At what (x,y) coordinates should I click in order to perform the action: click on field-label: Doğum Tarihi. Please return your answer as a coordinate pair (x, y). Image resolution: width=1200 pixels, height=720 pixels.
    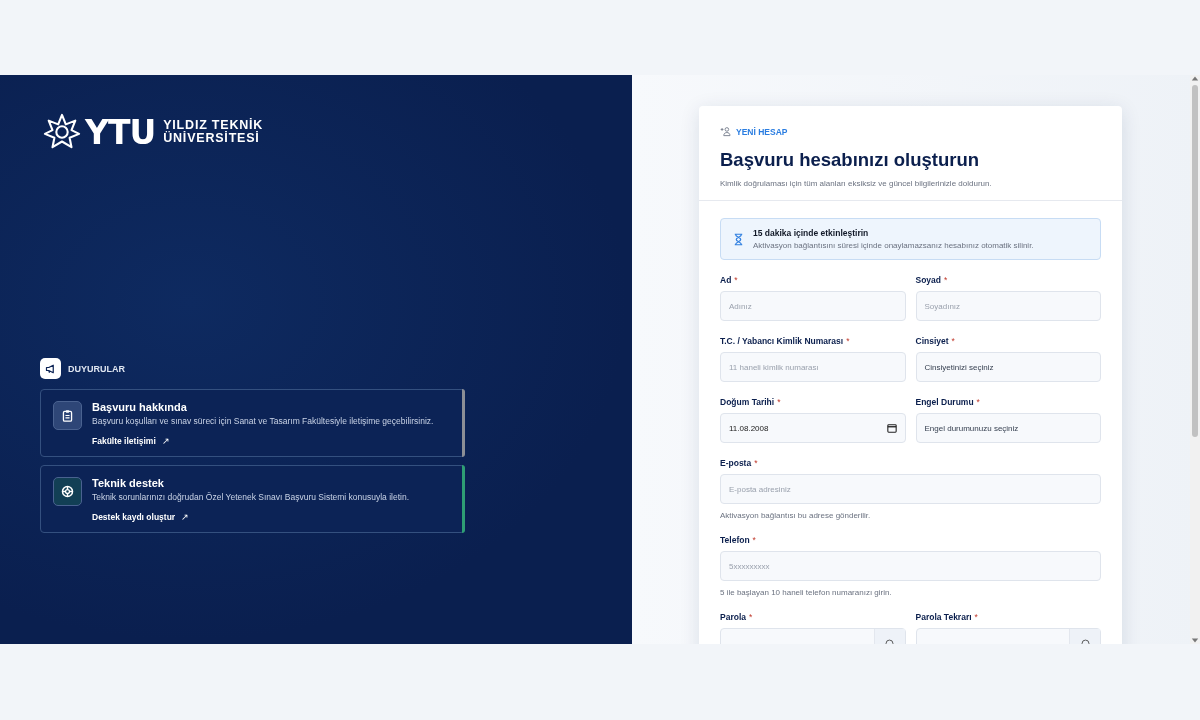
    Looking at the image, I should click on (747, 402).